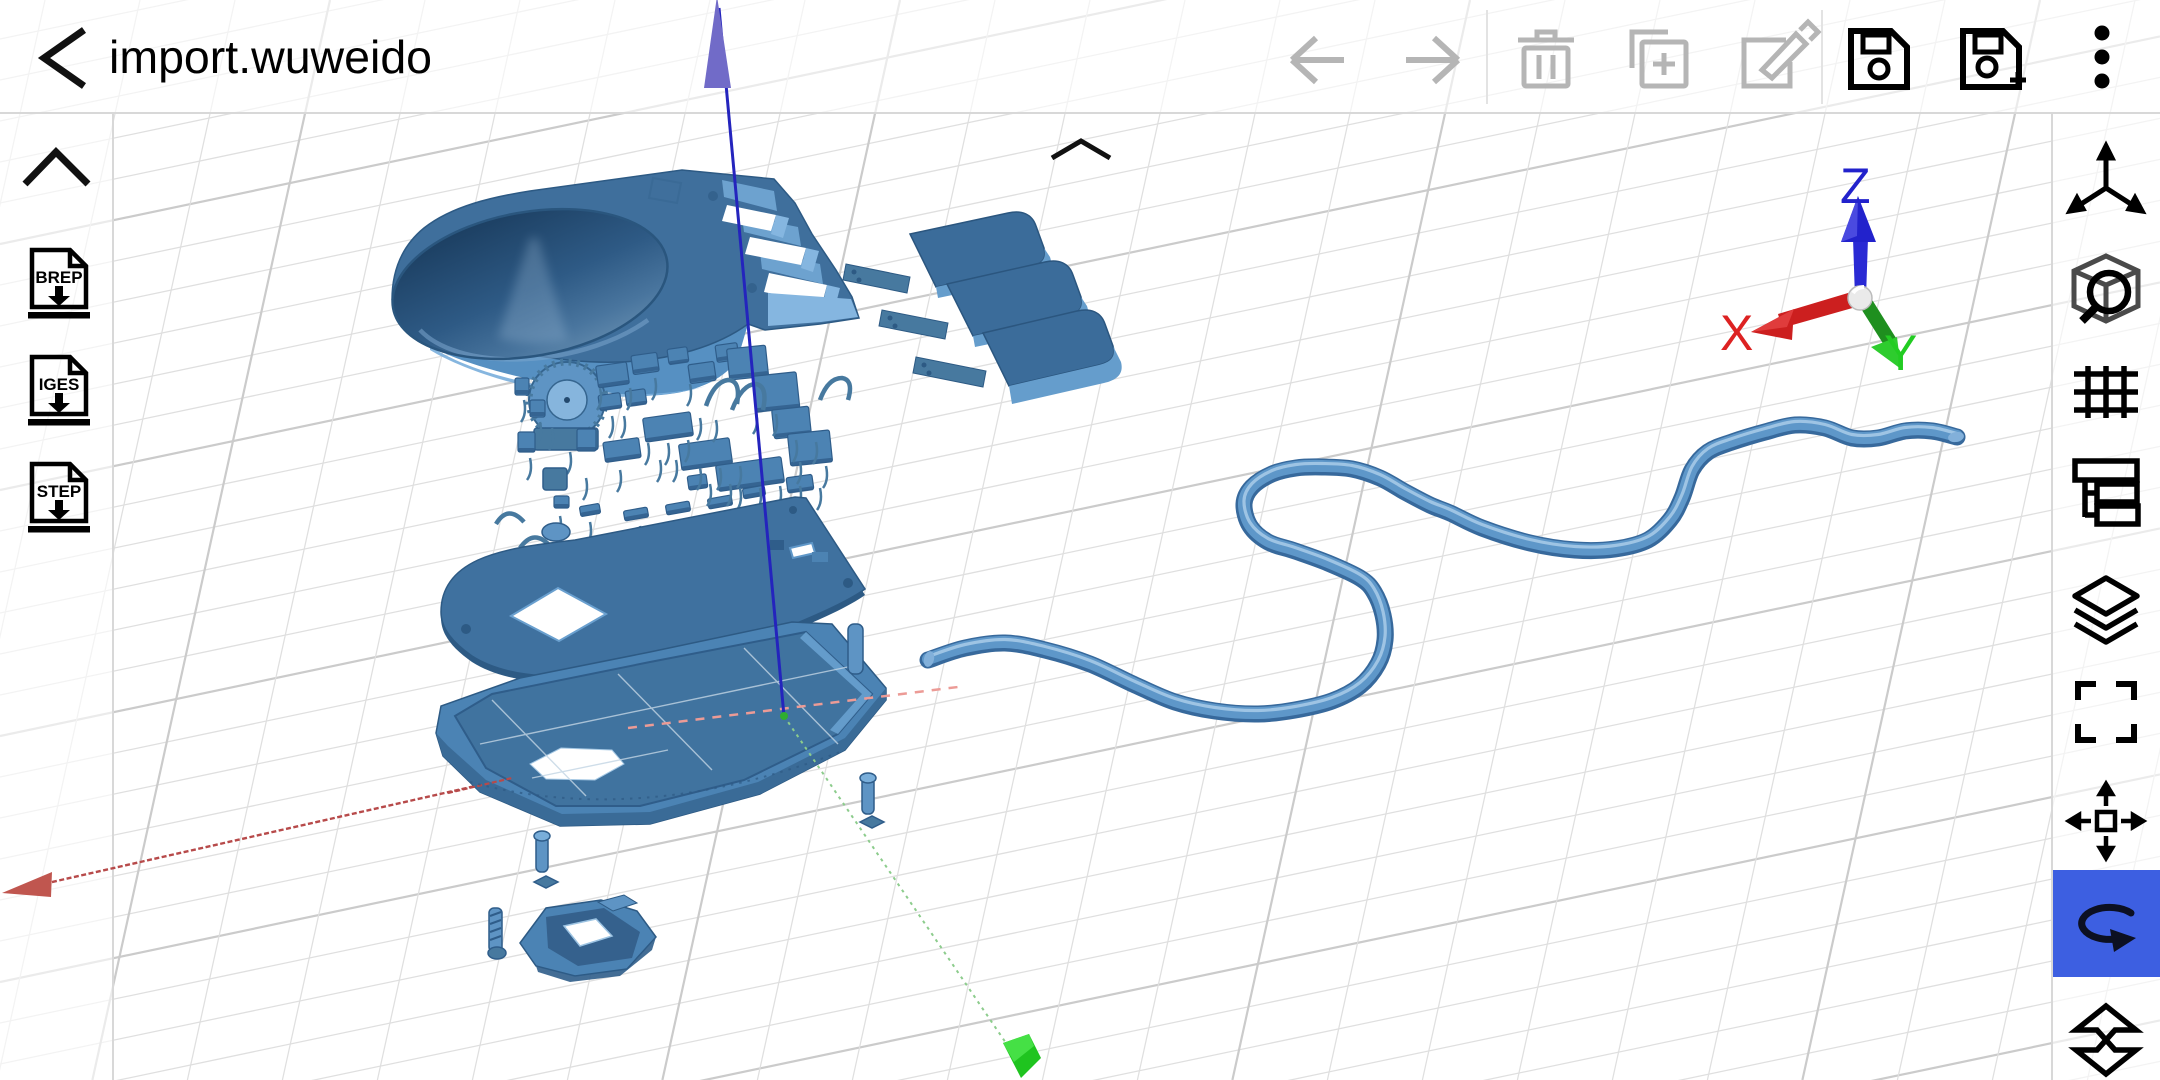 The width and height of the screenshot is (2160, 1080). I want to click on svg-text: Z, so click(1855, 186).